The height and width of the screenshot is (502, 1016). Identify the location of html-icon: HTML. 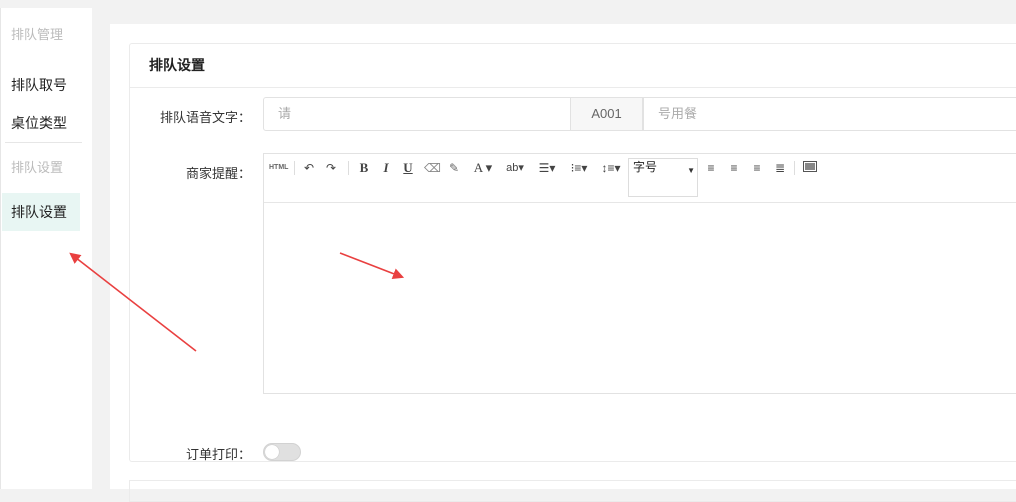
(278, 168).